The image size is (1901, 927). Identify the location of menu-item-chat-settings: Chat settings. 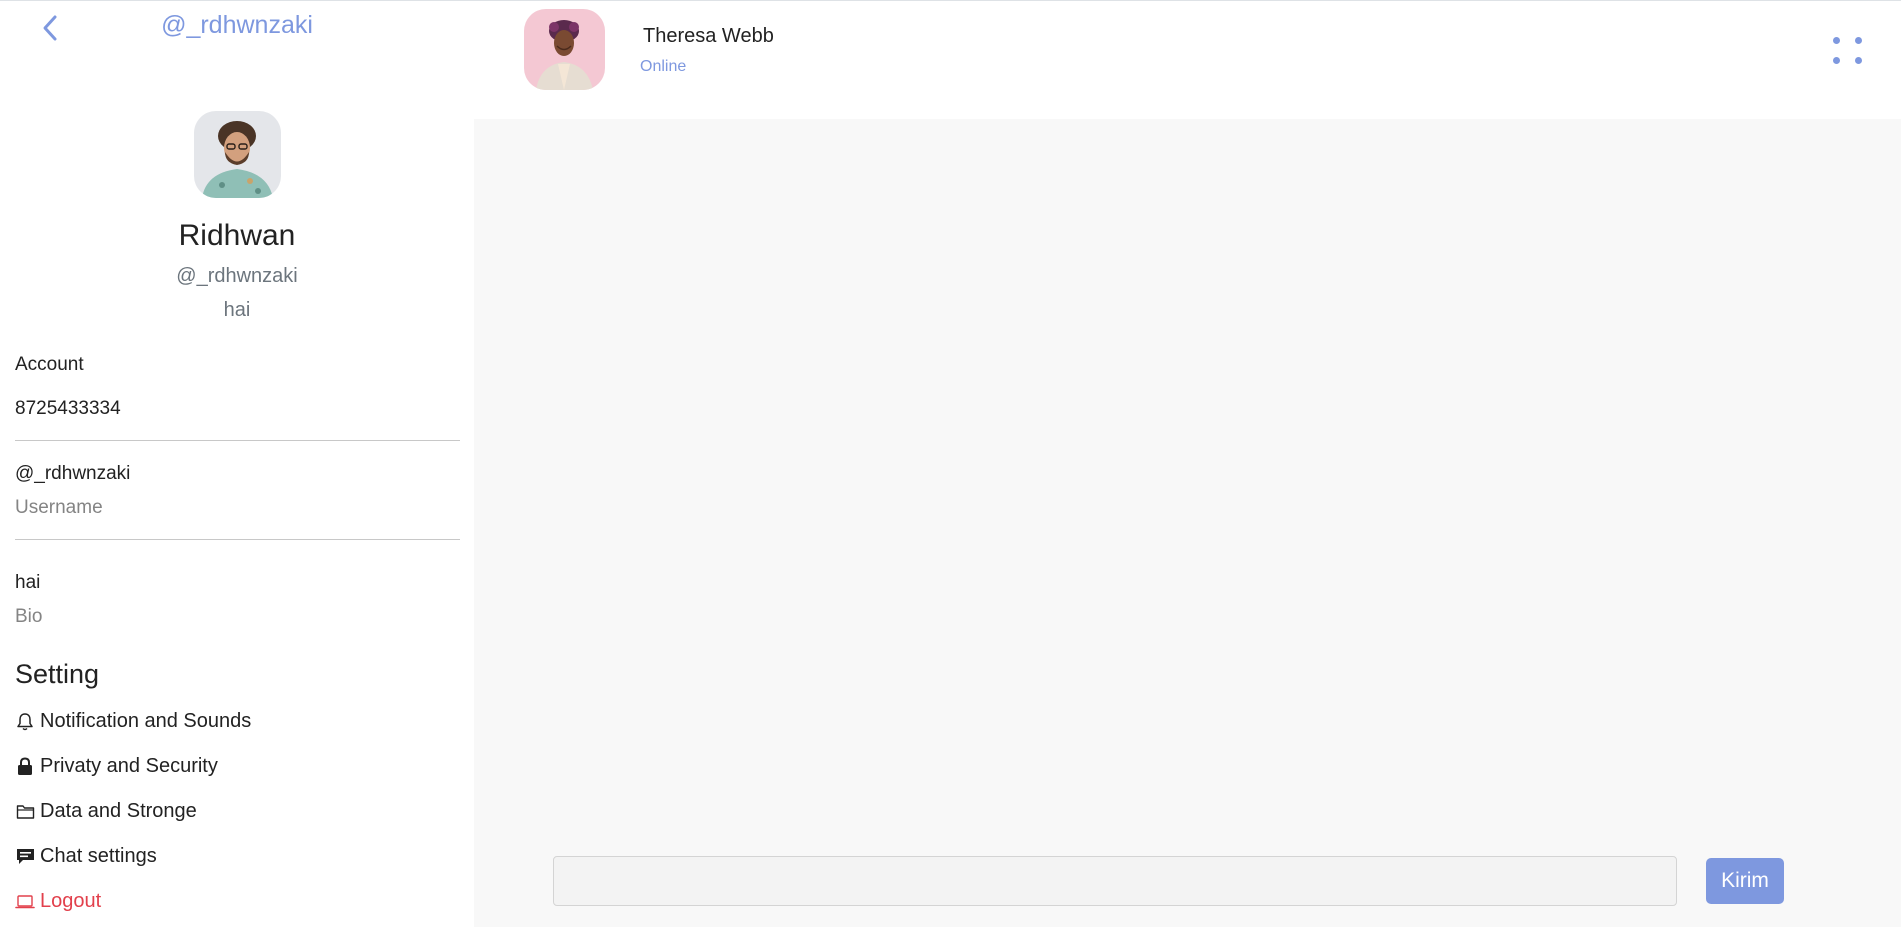
(86, 856).